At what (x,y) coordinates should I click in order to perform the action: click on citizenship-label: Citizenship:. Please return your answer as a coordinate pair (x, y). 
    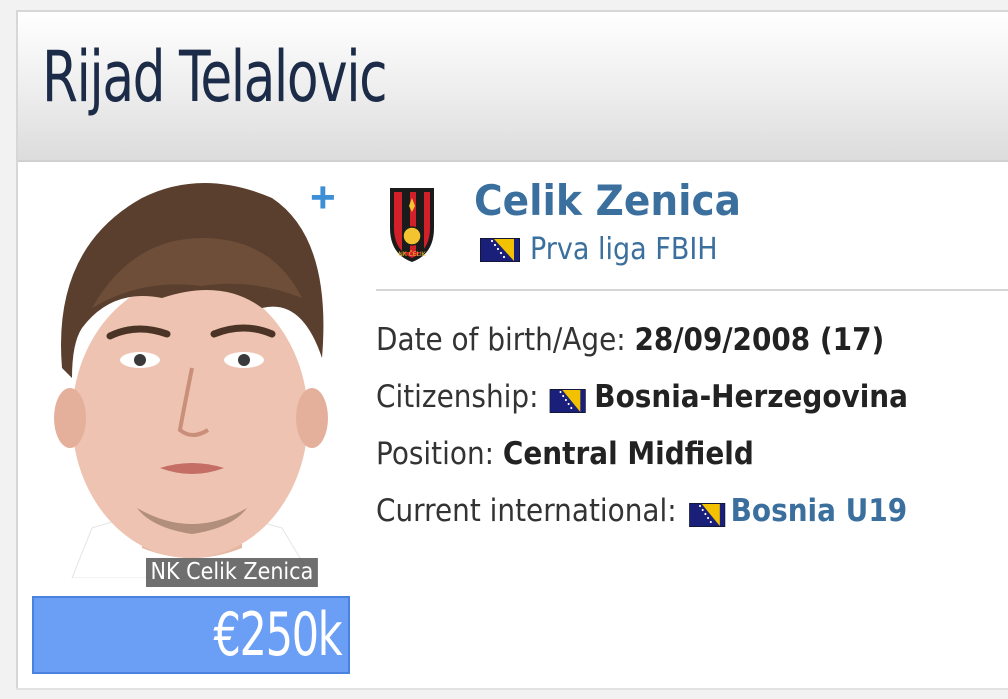
    Looking at the image, I should click on (457, 397).